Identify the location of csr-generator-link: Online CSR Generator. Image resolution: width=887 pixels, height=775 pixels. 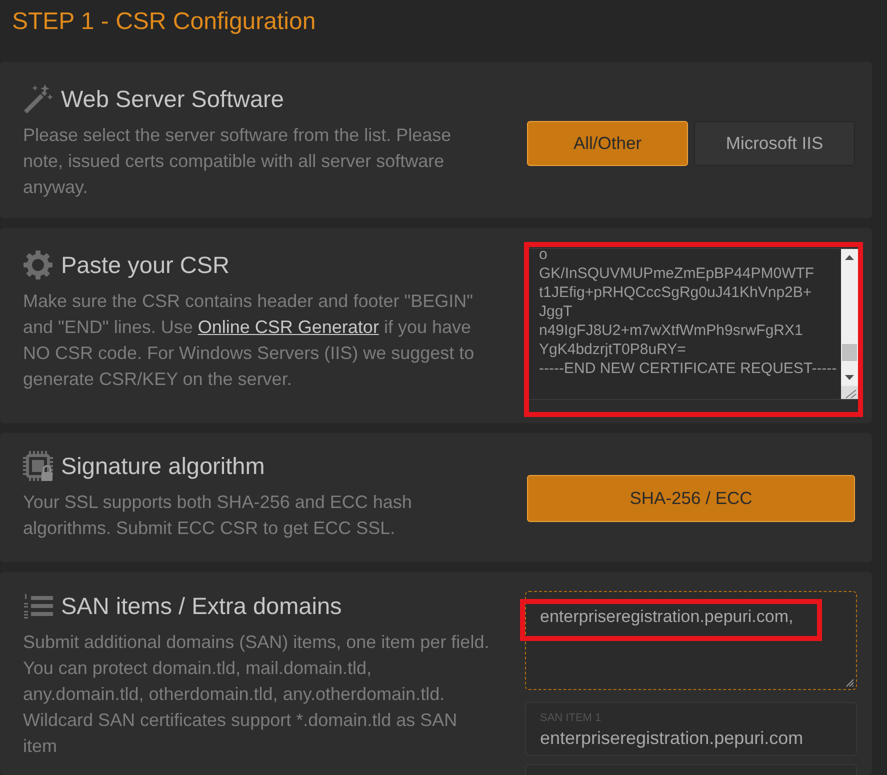
(288, 327).